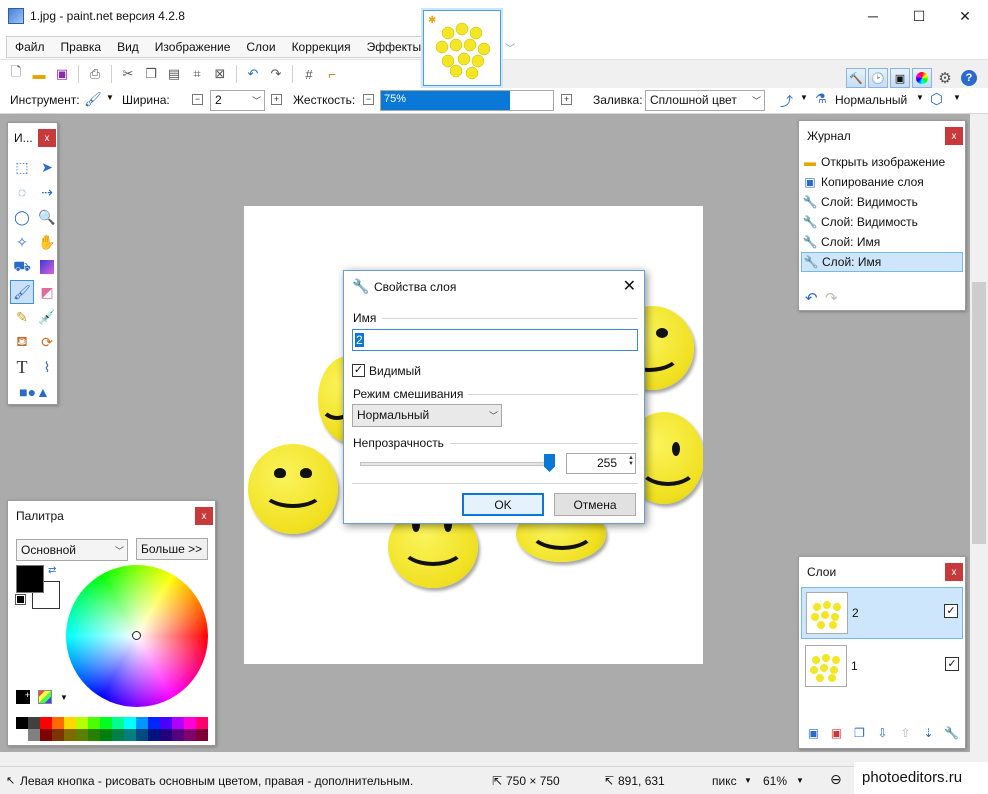 The height and width of the screenshot is (794, 988). Describe the element at coordinates (394, 47) in the screenshot. I see `menu-effects: Эффекты` at that location.